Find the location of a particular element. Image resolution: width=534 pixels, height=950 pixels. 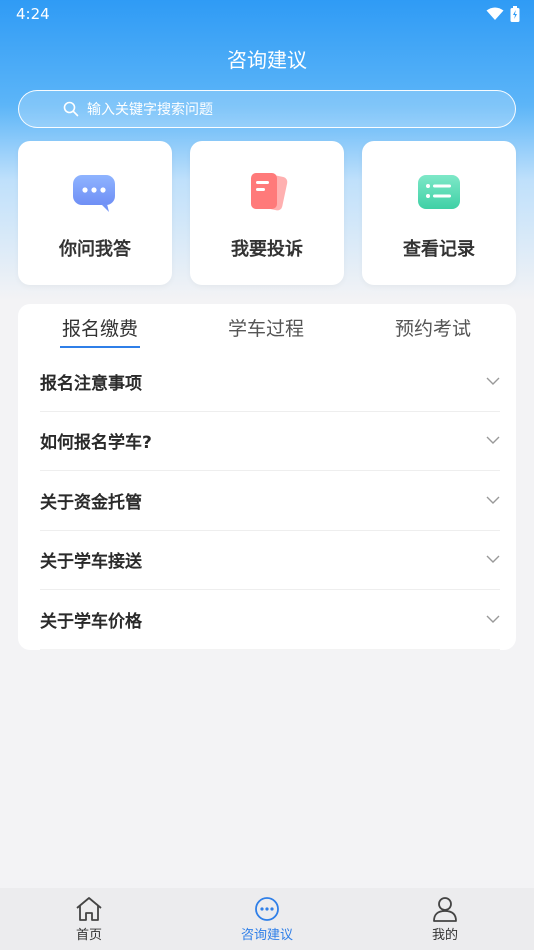

card-complaint-label: 我要投诉 is located at coordinates (267, 249).